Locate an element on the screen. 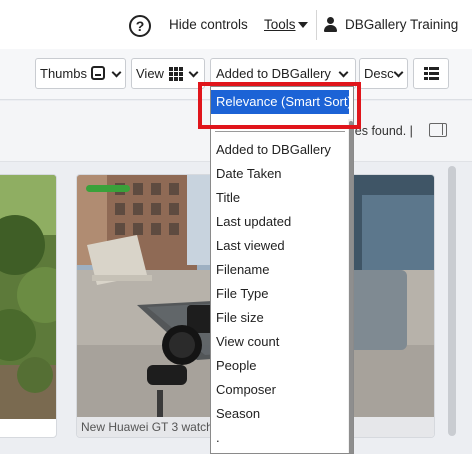  list-icon is located at coordinates (431, 74).